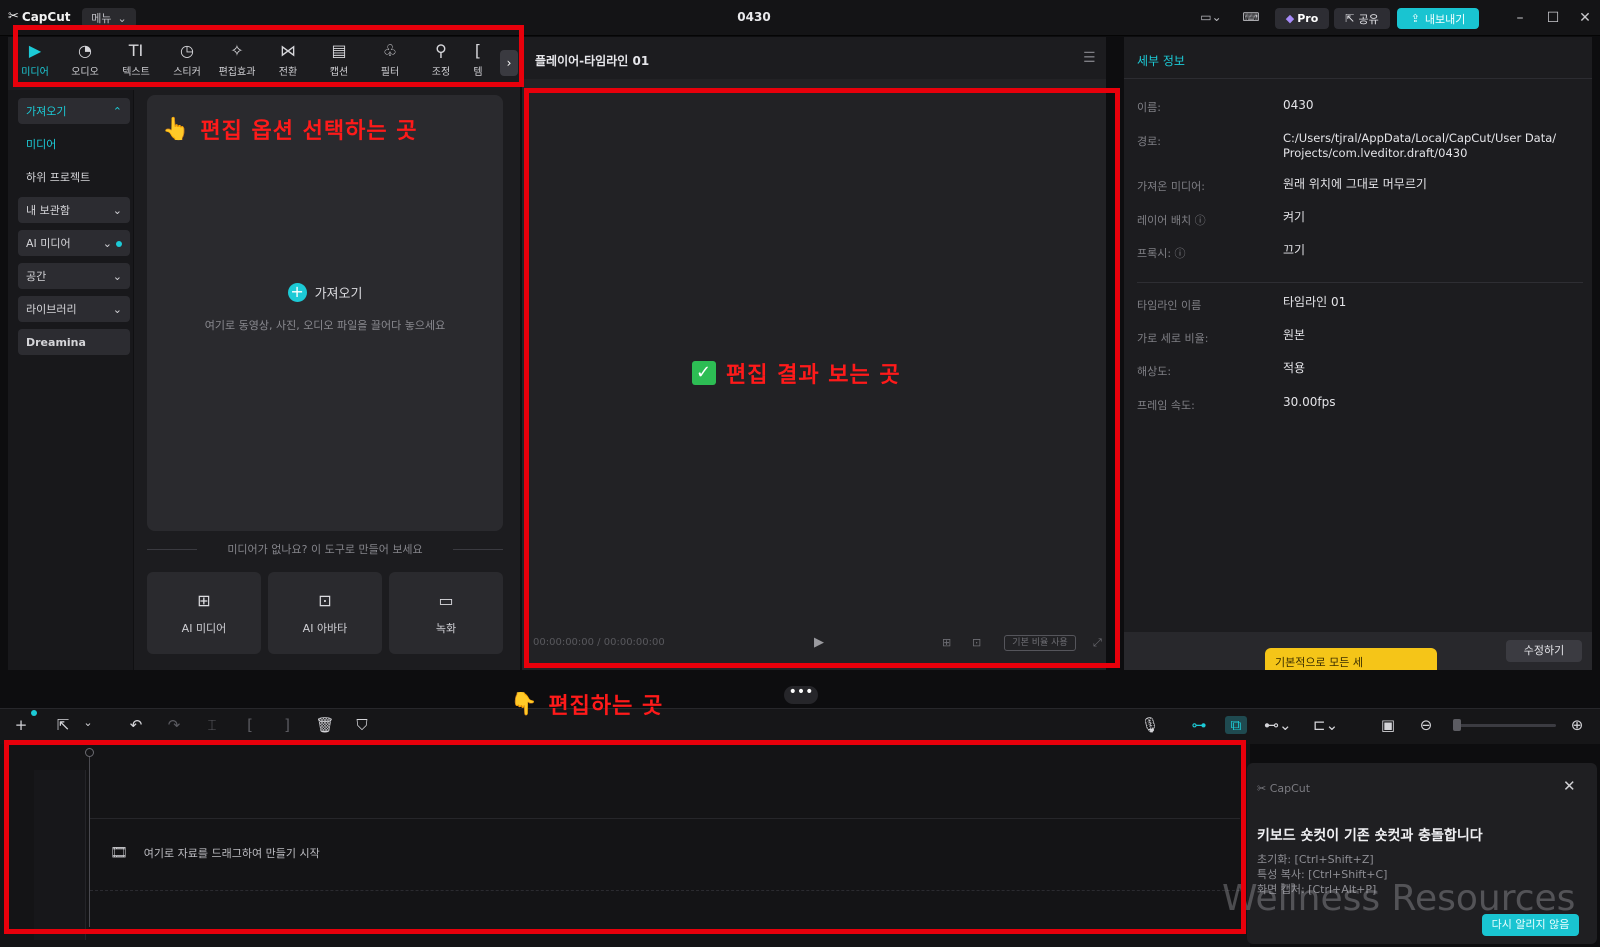 This screenshot has width=1600, height=947. I want to click on add-icon: +, so click(21, 725).